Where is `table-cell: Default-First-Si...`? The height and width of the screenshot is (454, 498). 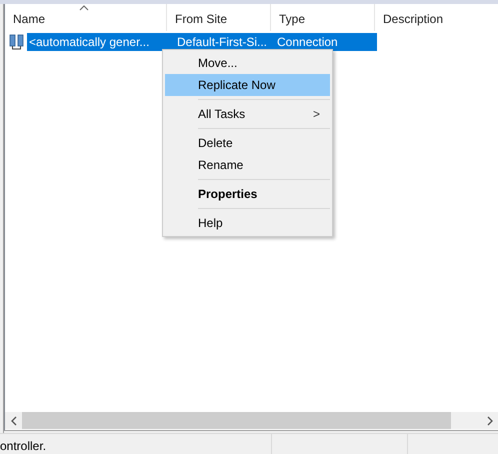
table-cell: Default-First-Si... is located at coordinates (222, 42).